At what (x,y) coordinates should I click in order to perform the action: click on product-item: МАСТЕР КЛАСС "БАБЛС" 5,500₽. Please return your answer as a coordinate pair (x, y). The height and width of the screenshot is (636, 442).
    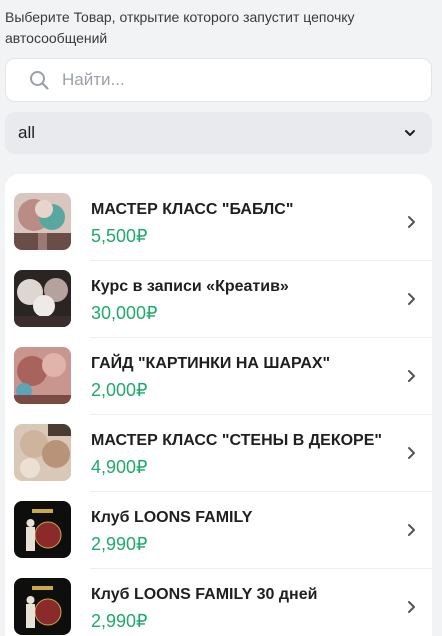
    Looking at the image, I should click on (218, 221).